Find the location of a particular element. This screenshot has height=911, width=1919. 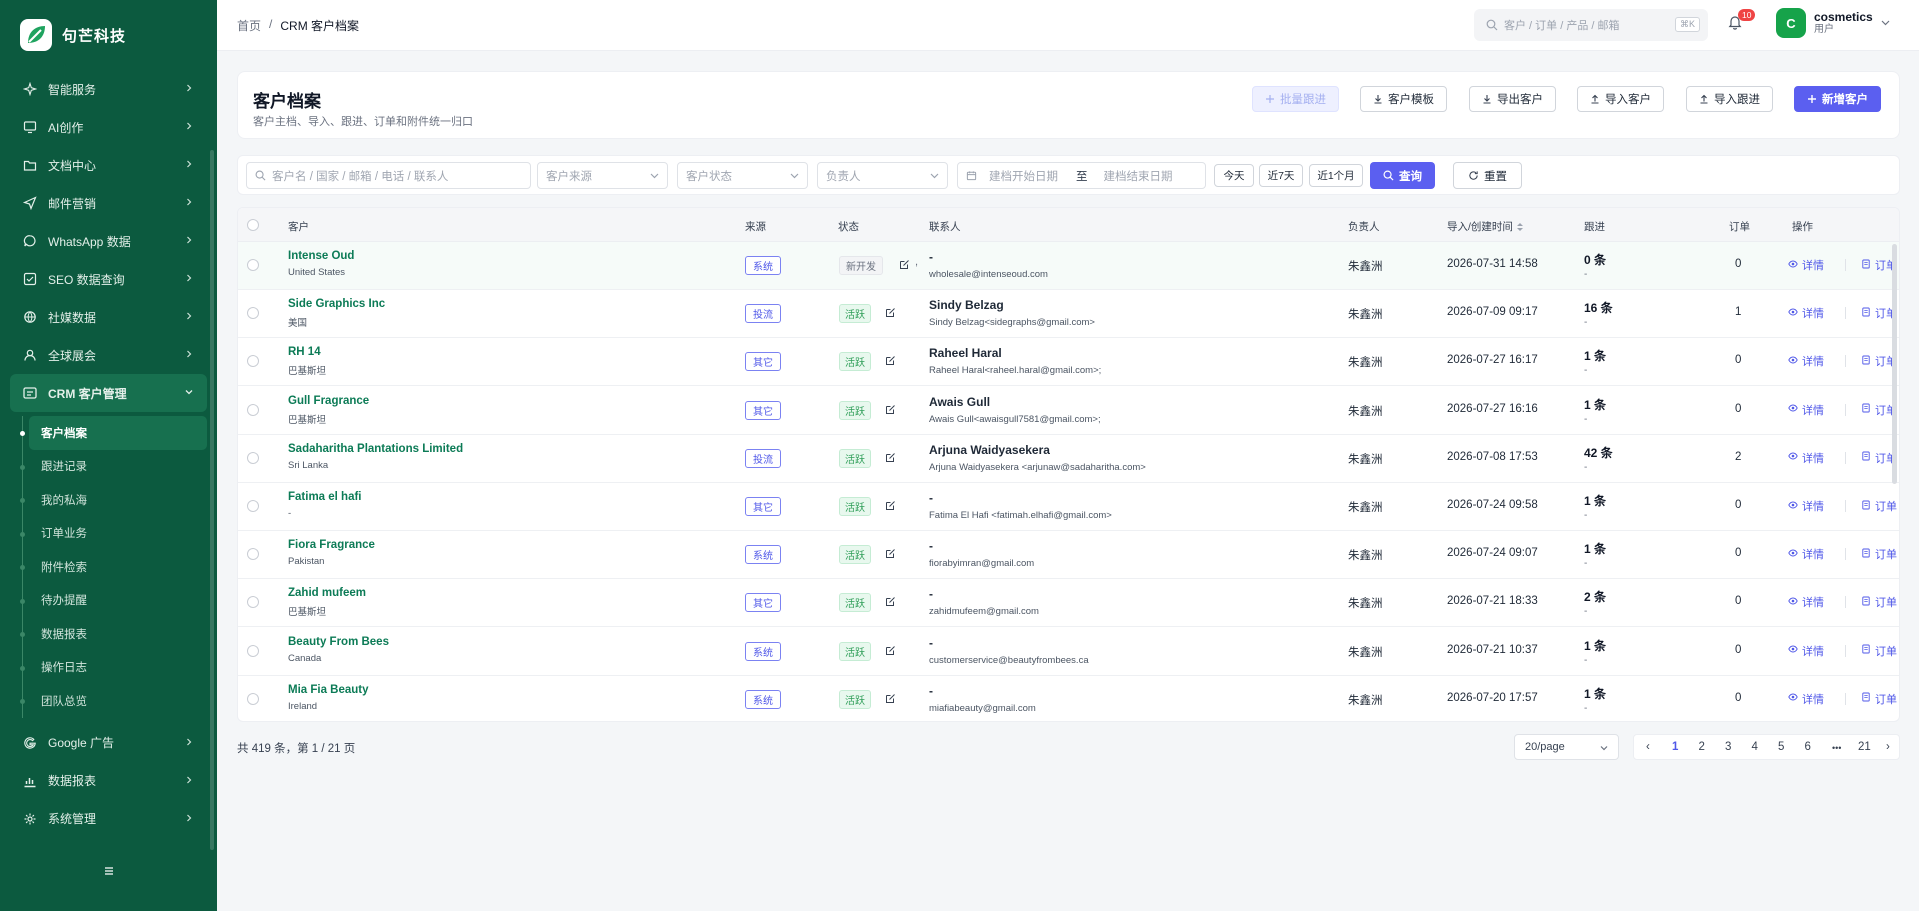

customer-name-link: Intense Oud is located at coordinates (321, 256).